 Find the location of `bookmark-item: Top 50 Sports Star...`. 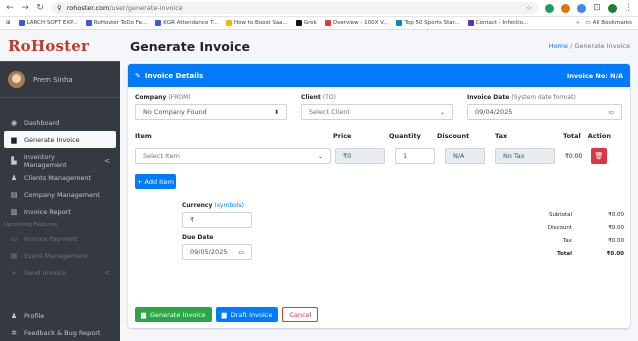

bookmark-item: Top 50 Sports Star... is located at coordinates (428, 23).